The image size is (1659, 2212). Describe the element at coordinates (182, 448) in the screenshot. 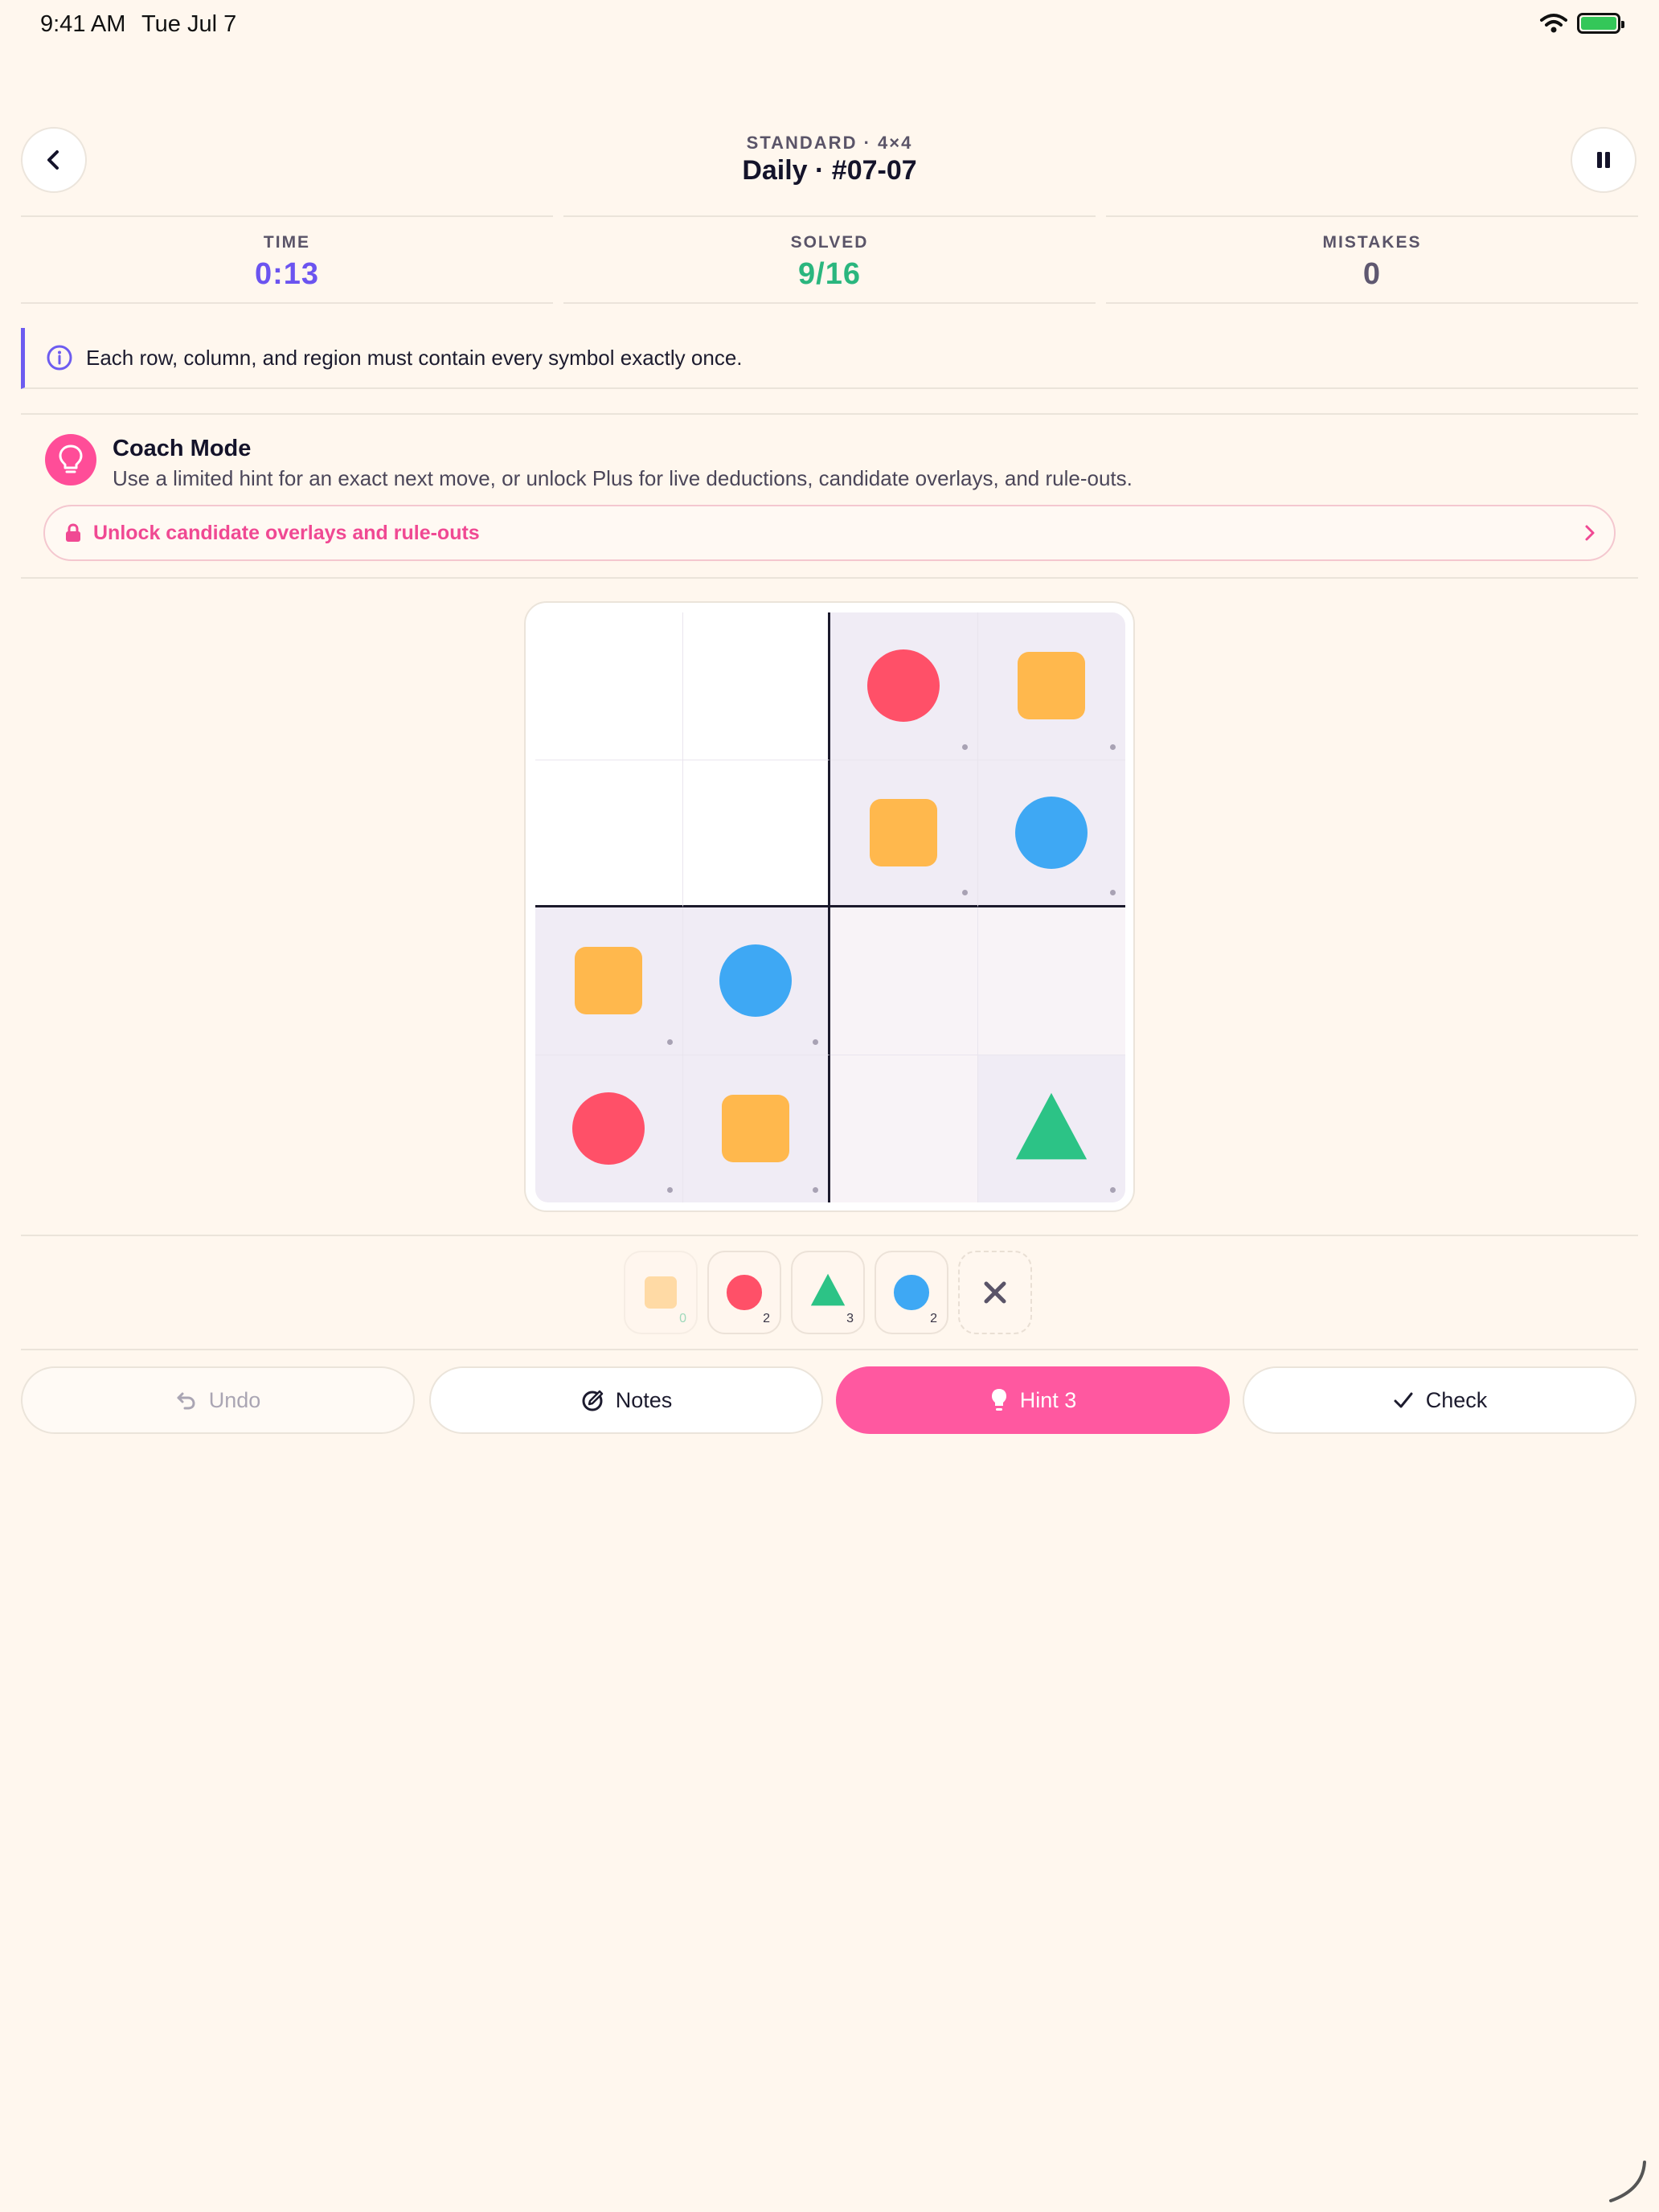

I see `coach-title: Coach Mode` at that location.